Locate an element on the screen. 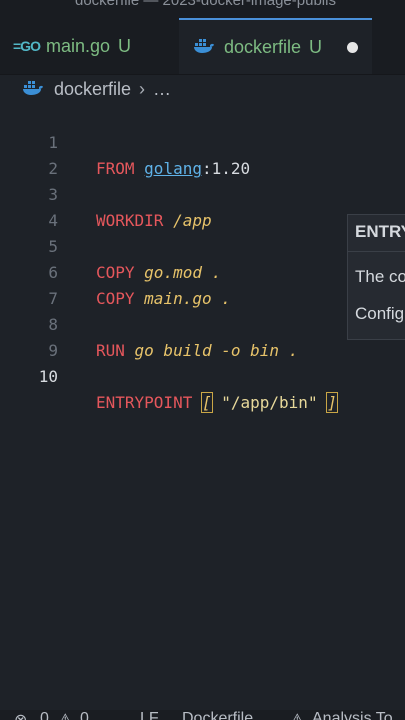  hover-text: Config is located at coordinates (380, 313).